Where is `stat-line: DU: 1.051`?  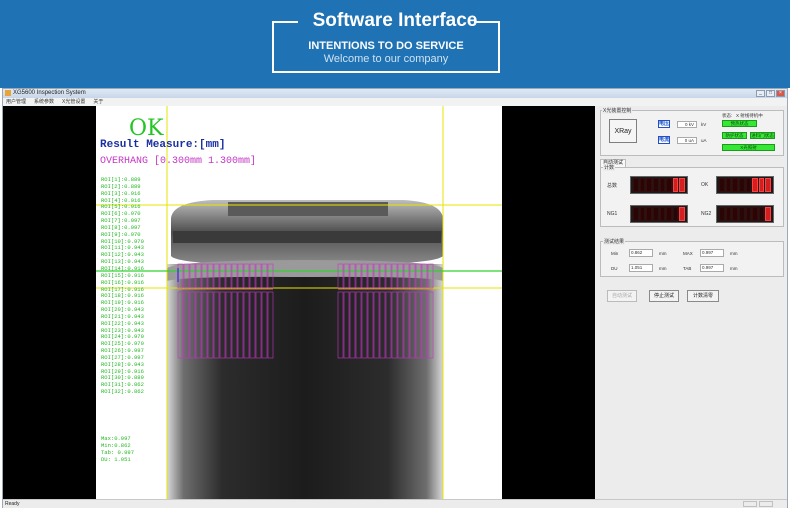
stat-line: DU: 1.051 is located at coordinates (116, 459).